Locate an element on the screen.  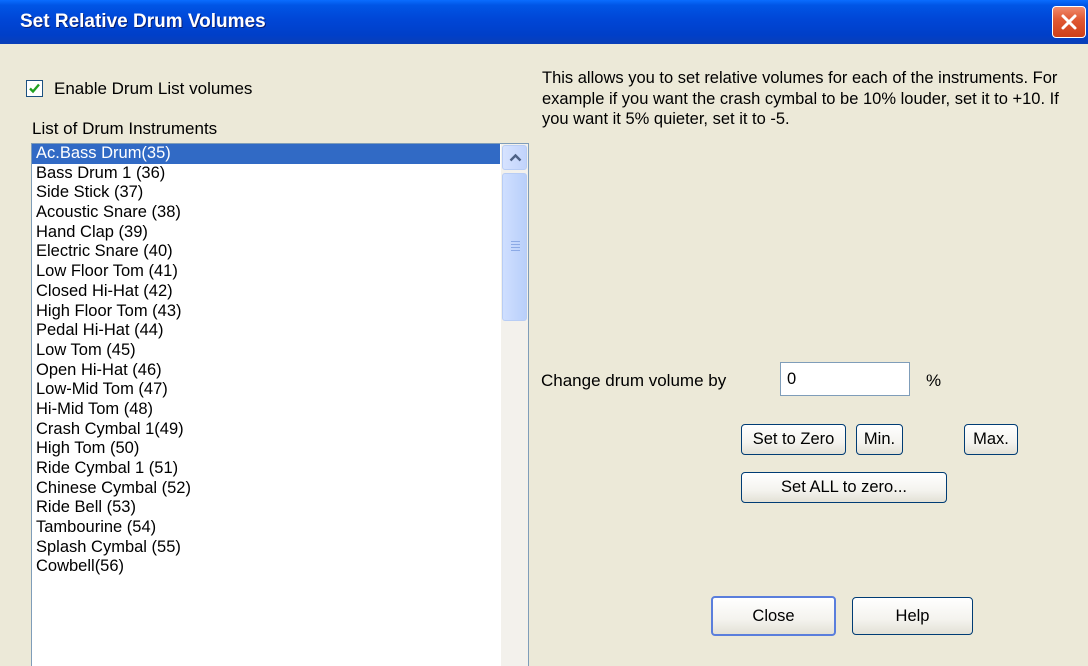
list-item: Tambourine (54) is located at coordinates (266, 528).